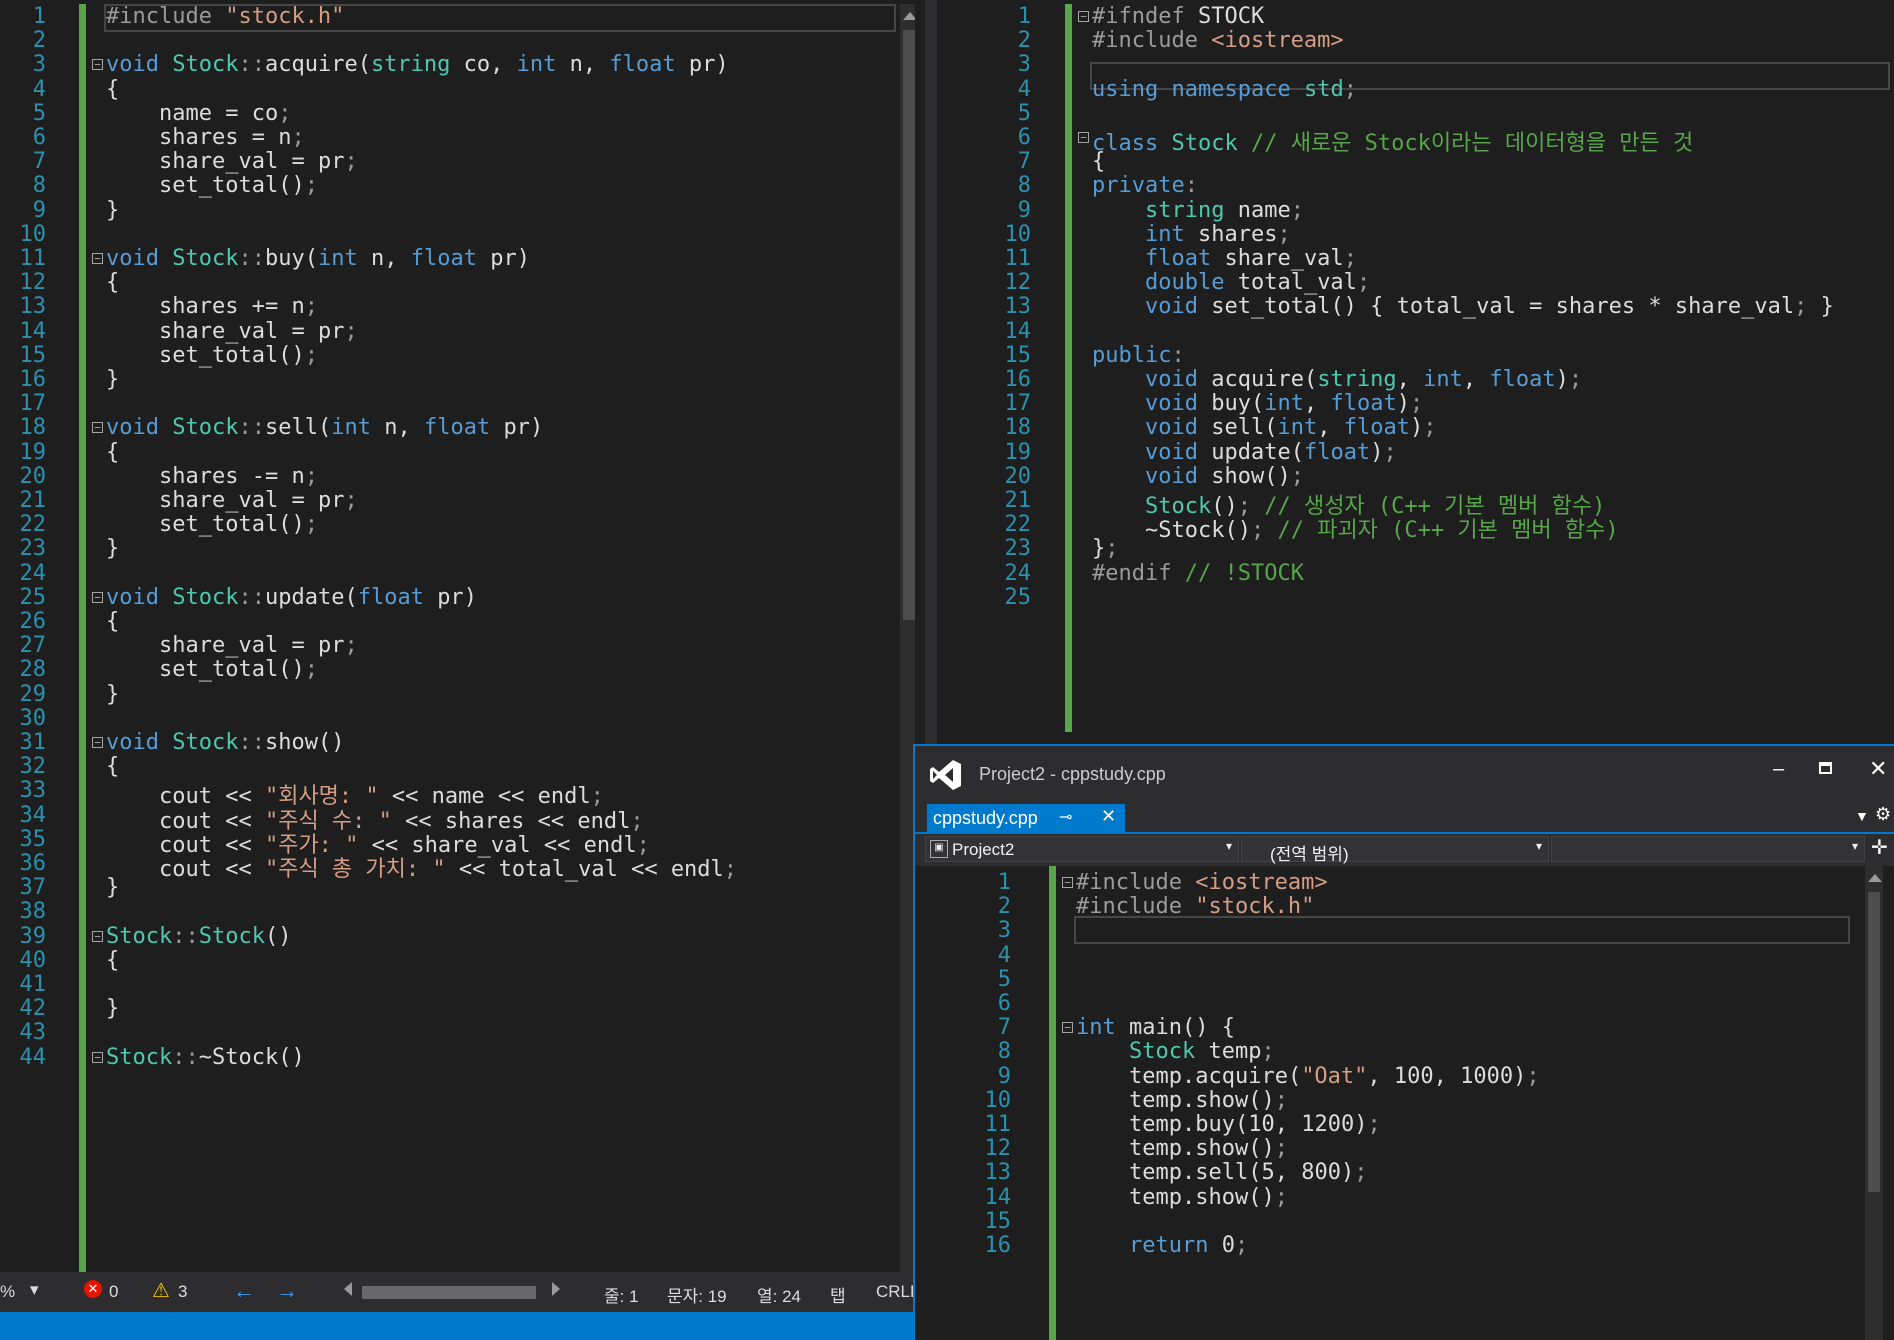 The width and height of the screenshot is (1894, 1340). What do you see at coordinates (198, 936) in the screenshot?
I see `code-line: Stock::Stock()` at bounding box center [198, 936].